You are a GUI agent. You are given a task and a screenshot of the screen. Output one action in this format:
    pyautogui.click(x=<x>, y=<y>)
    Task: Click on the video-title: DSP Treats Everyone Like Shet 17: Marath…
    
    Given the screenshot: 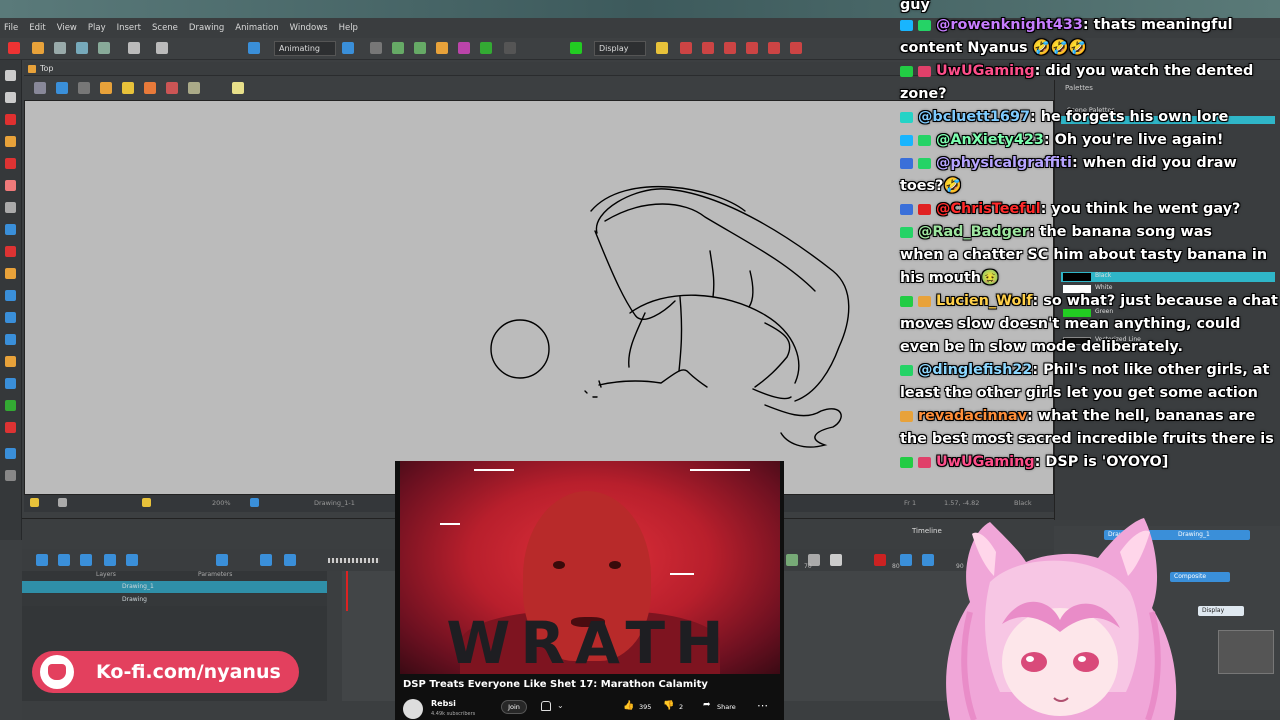 What is the action you would take?
    pyautogui.click(x=555, y=684)
    